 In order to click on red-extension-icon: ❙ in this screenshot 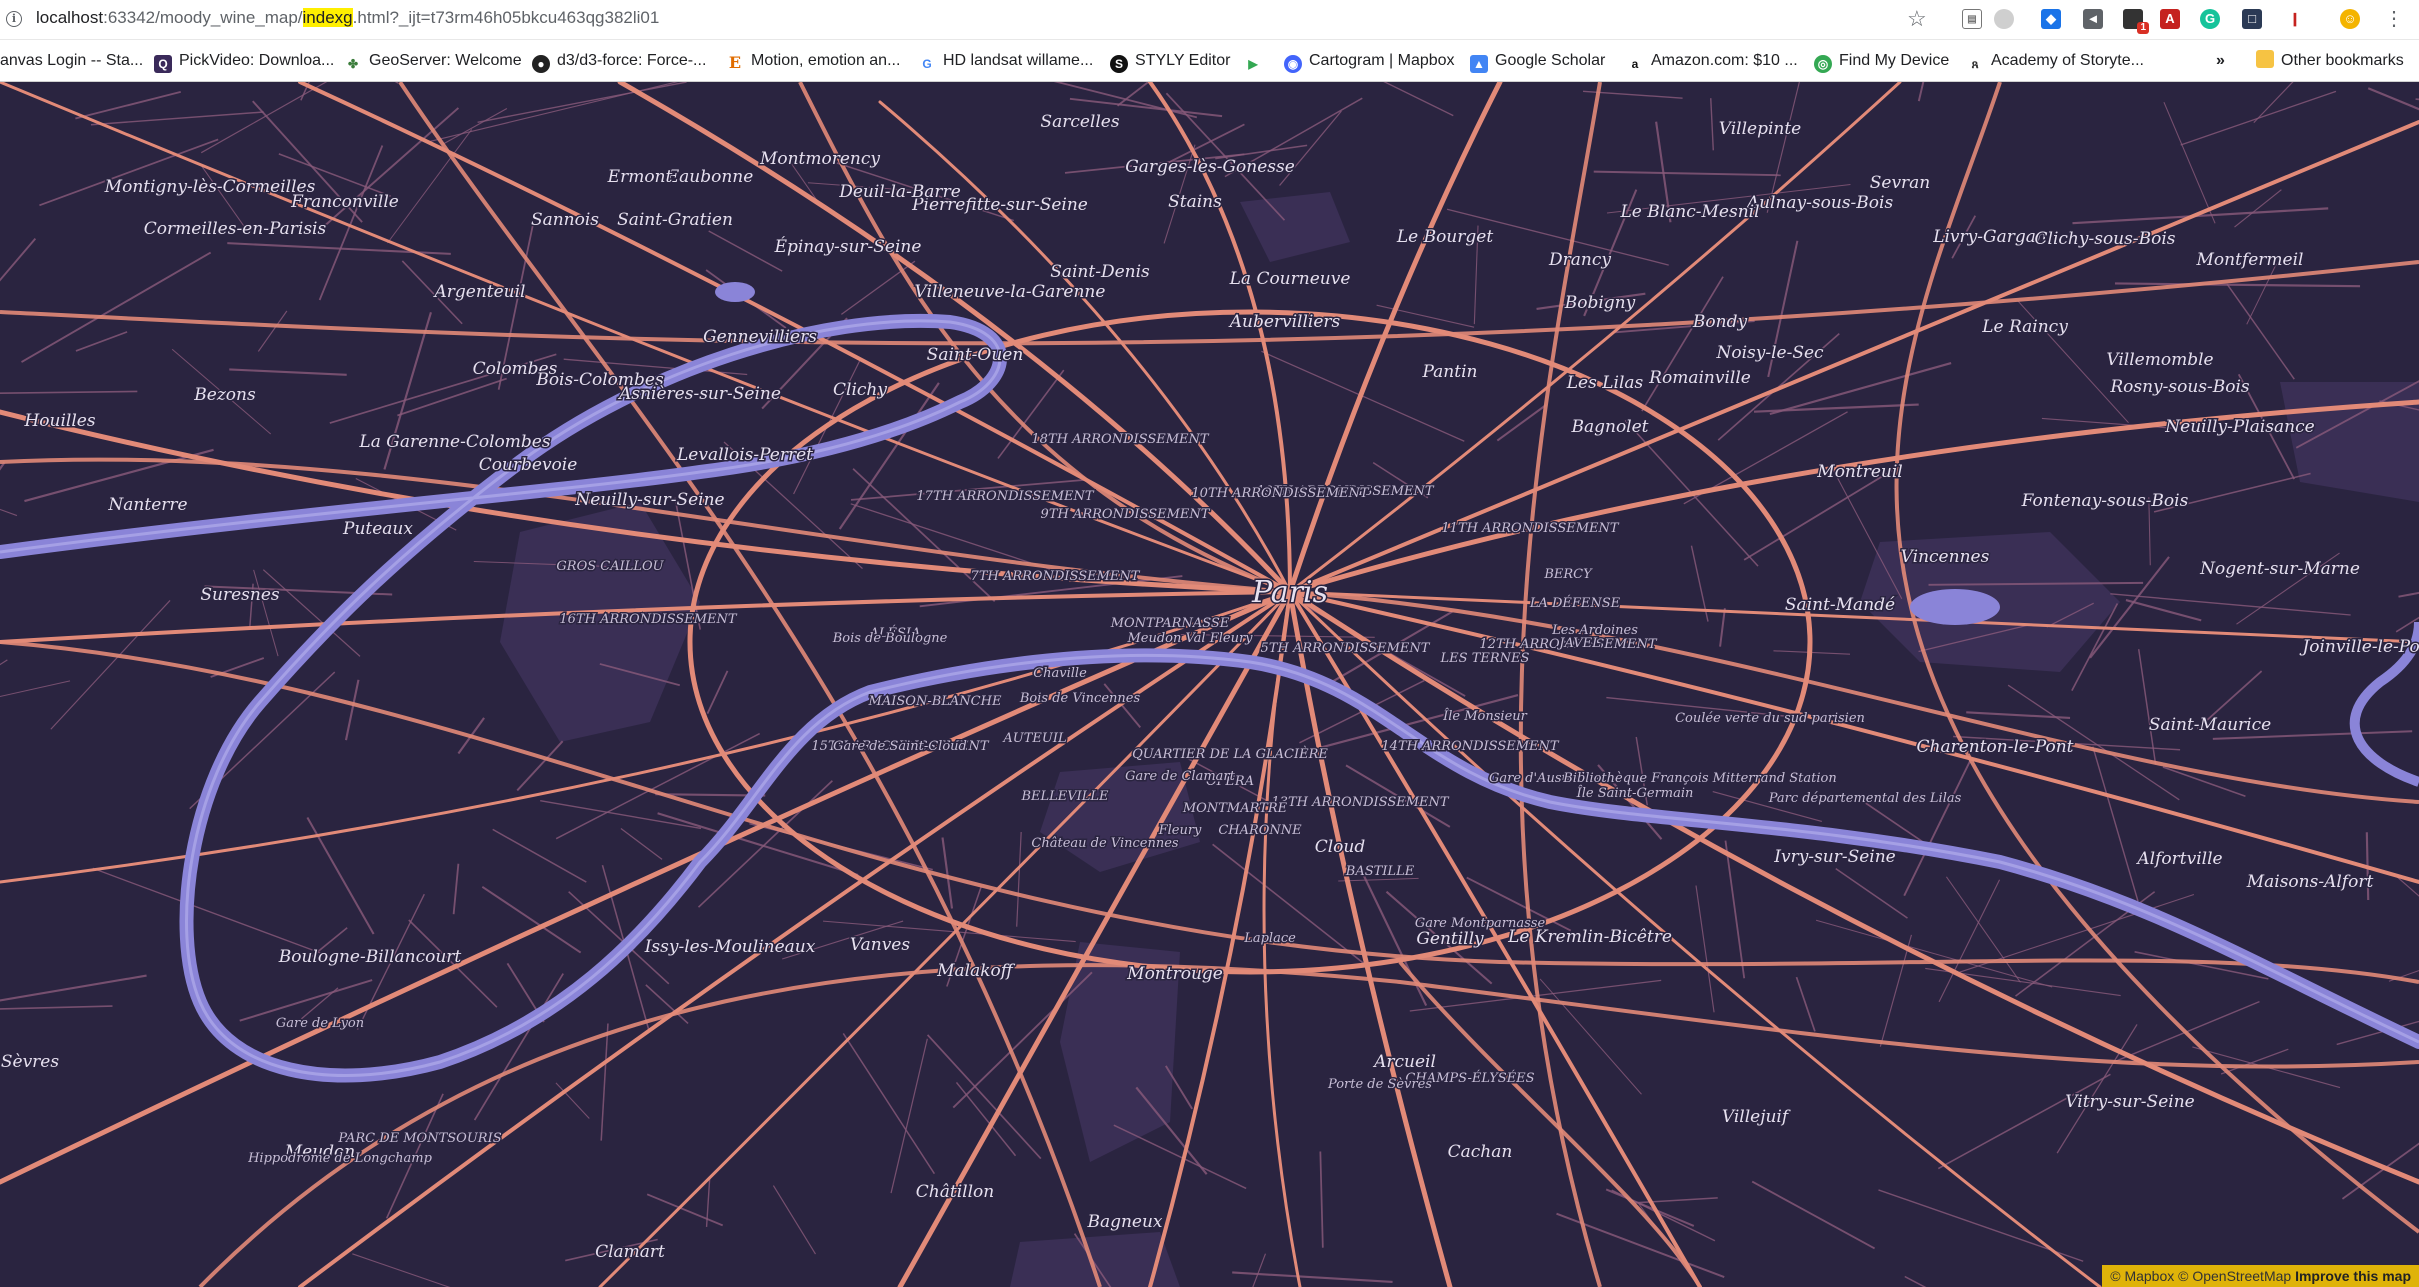, I will do `click(2295, 19)`.